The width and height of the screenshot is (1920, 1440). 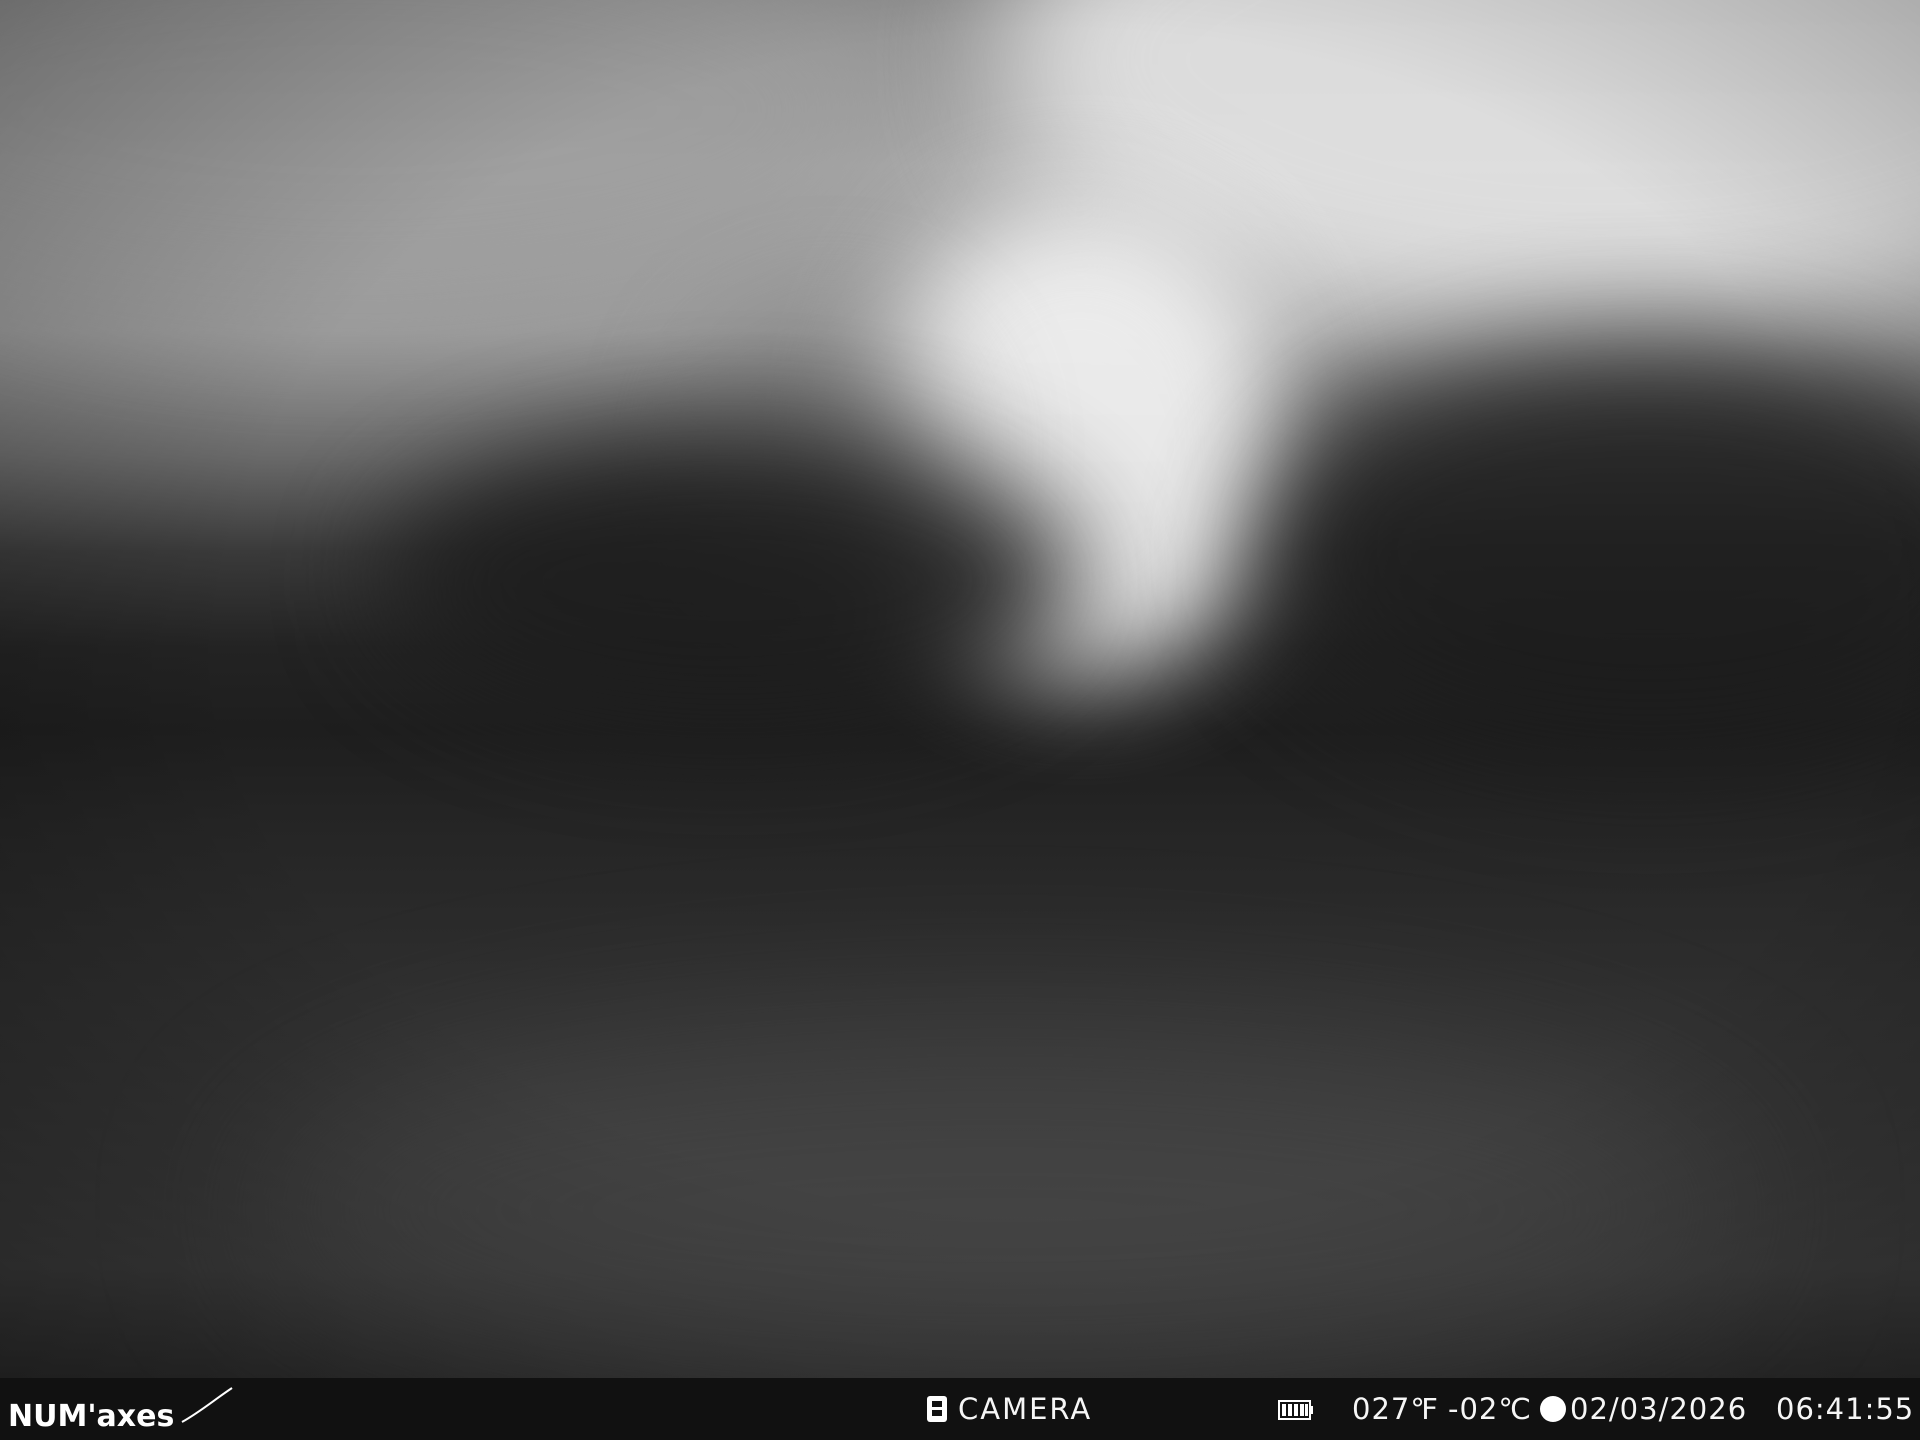 What do you see at coordinates (1395, 1409) in the screenshot?
I see `temperature-fahrenheit: 027℉` at bounding box center [1395, 1409].